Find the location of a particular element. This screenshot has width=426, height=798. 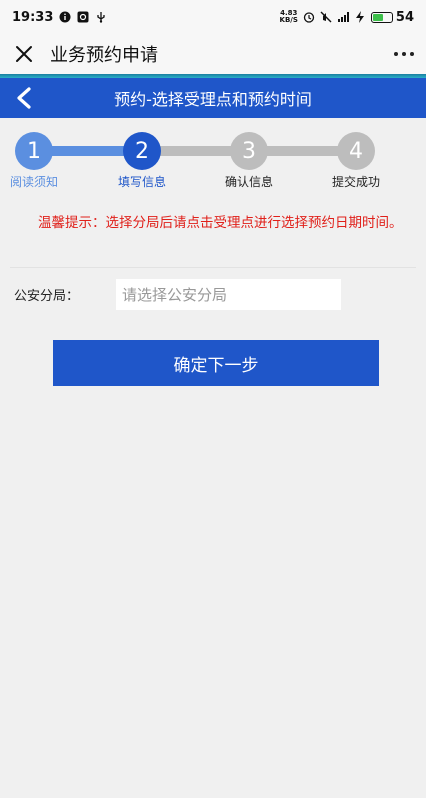

net-speed-unit: KB/S is located at coordinates (288, 20).